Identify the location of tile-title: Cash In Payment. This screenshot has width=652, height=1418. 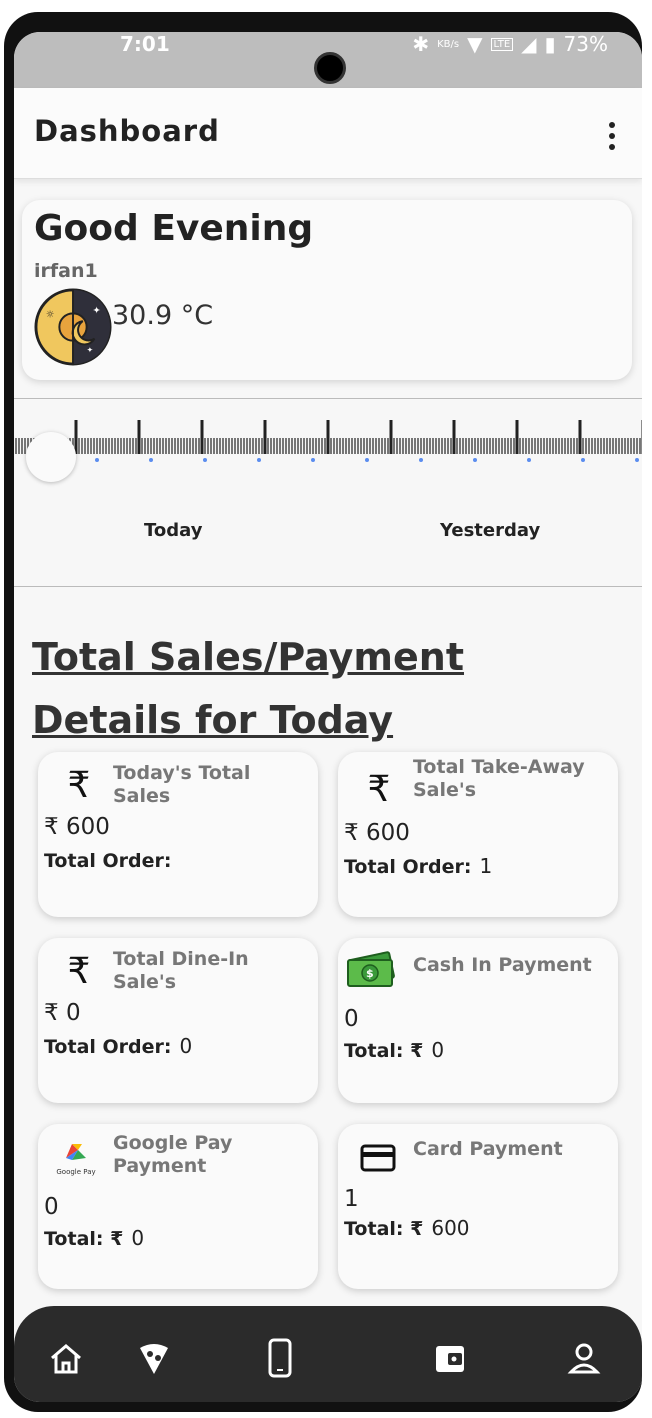
(502, 965).